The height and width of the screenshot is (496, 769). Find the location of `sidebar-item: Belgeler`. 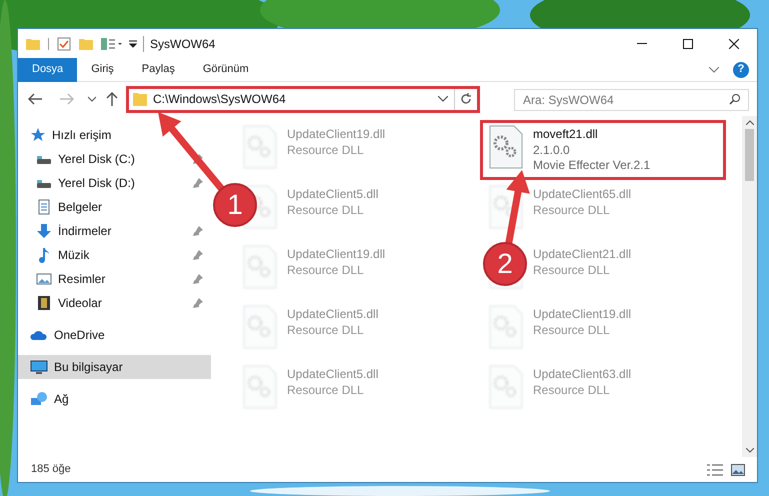

sidebar-item: Belgeler is located at coordinates (114, 207).